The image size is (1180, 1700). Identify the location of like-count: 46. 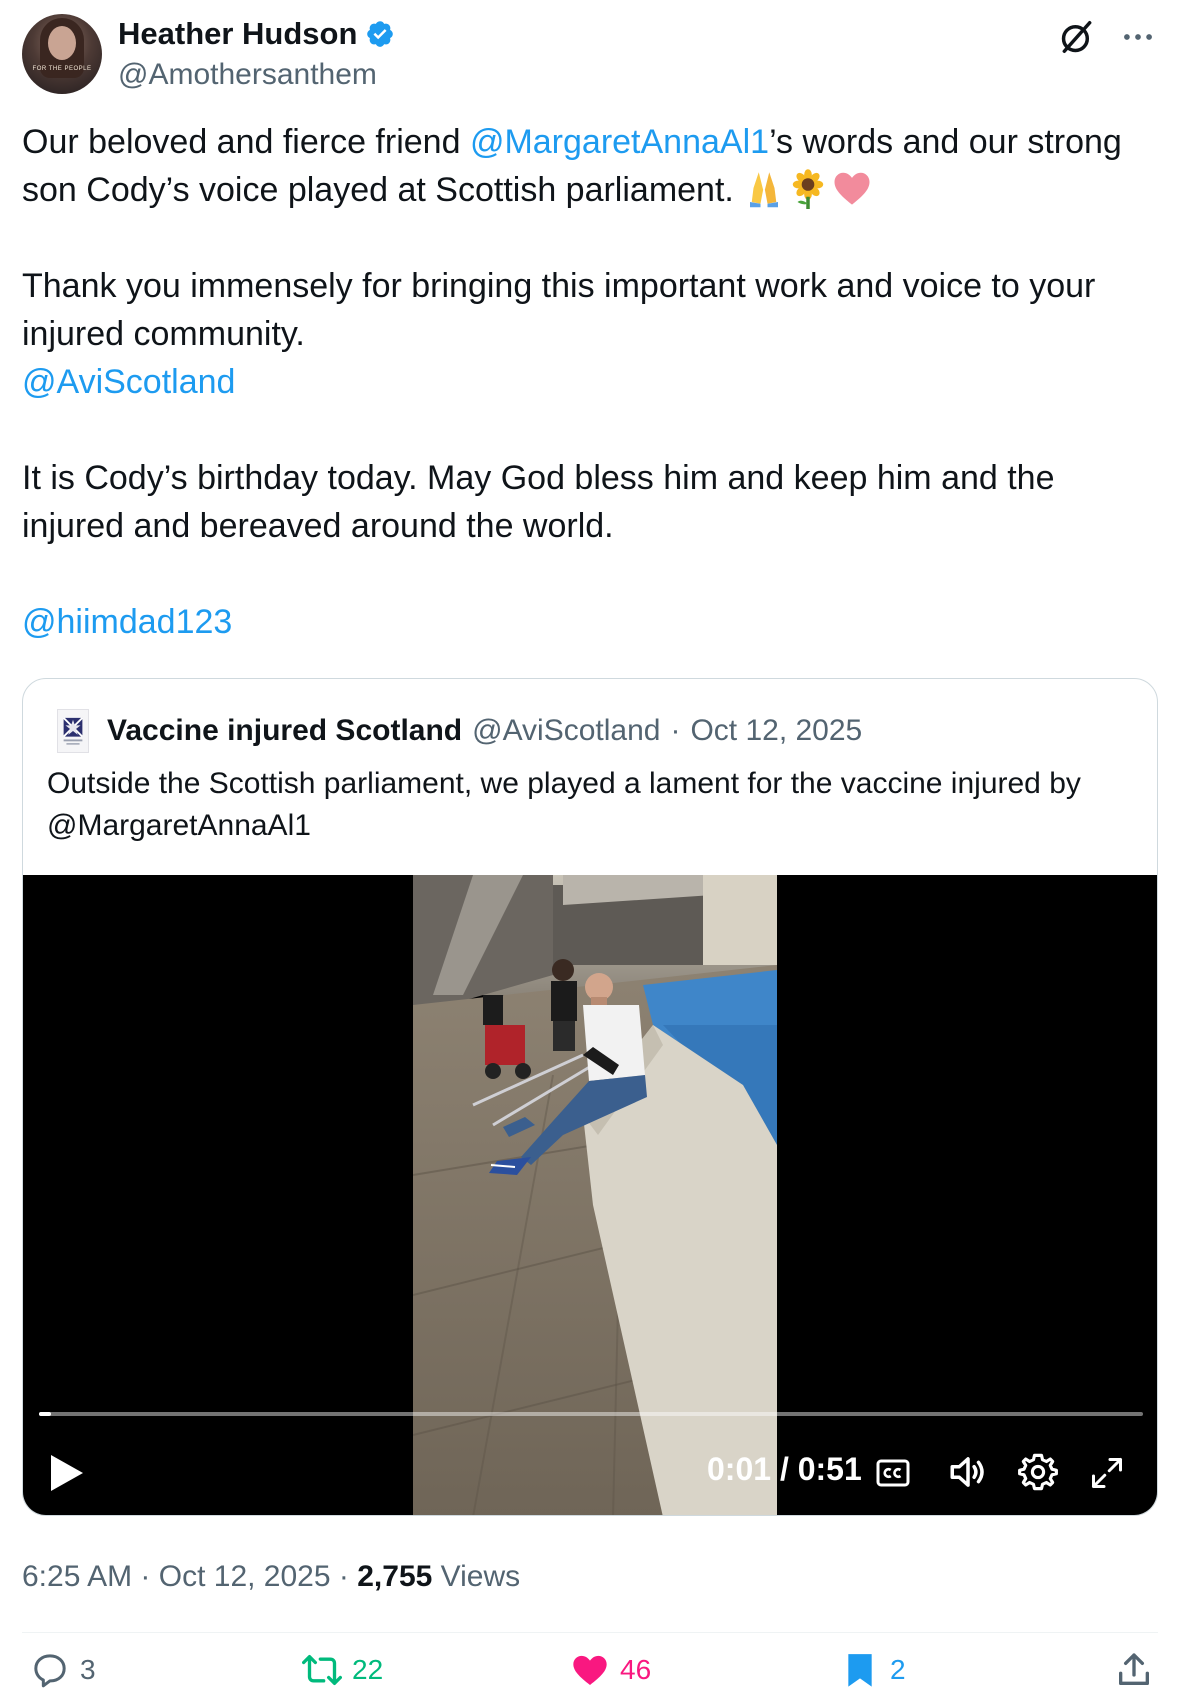
(636, 1669).